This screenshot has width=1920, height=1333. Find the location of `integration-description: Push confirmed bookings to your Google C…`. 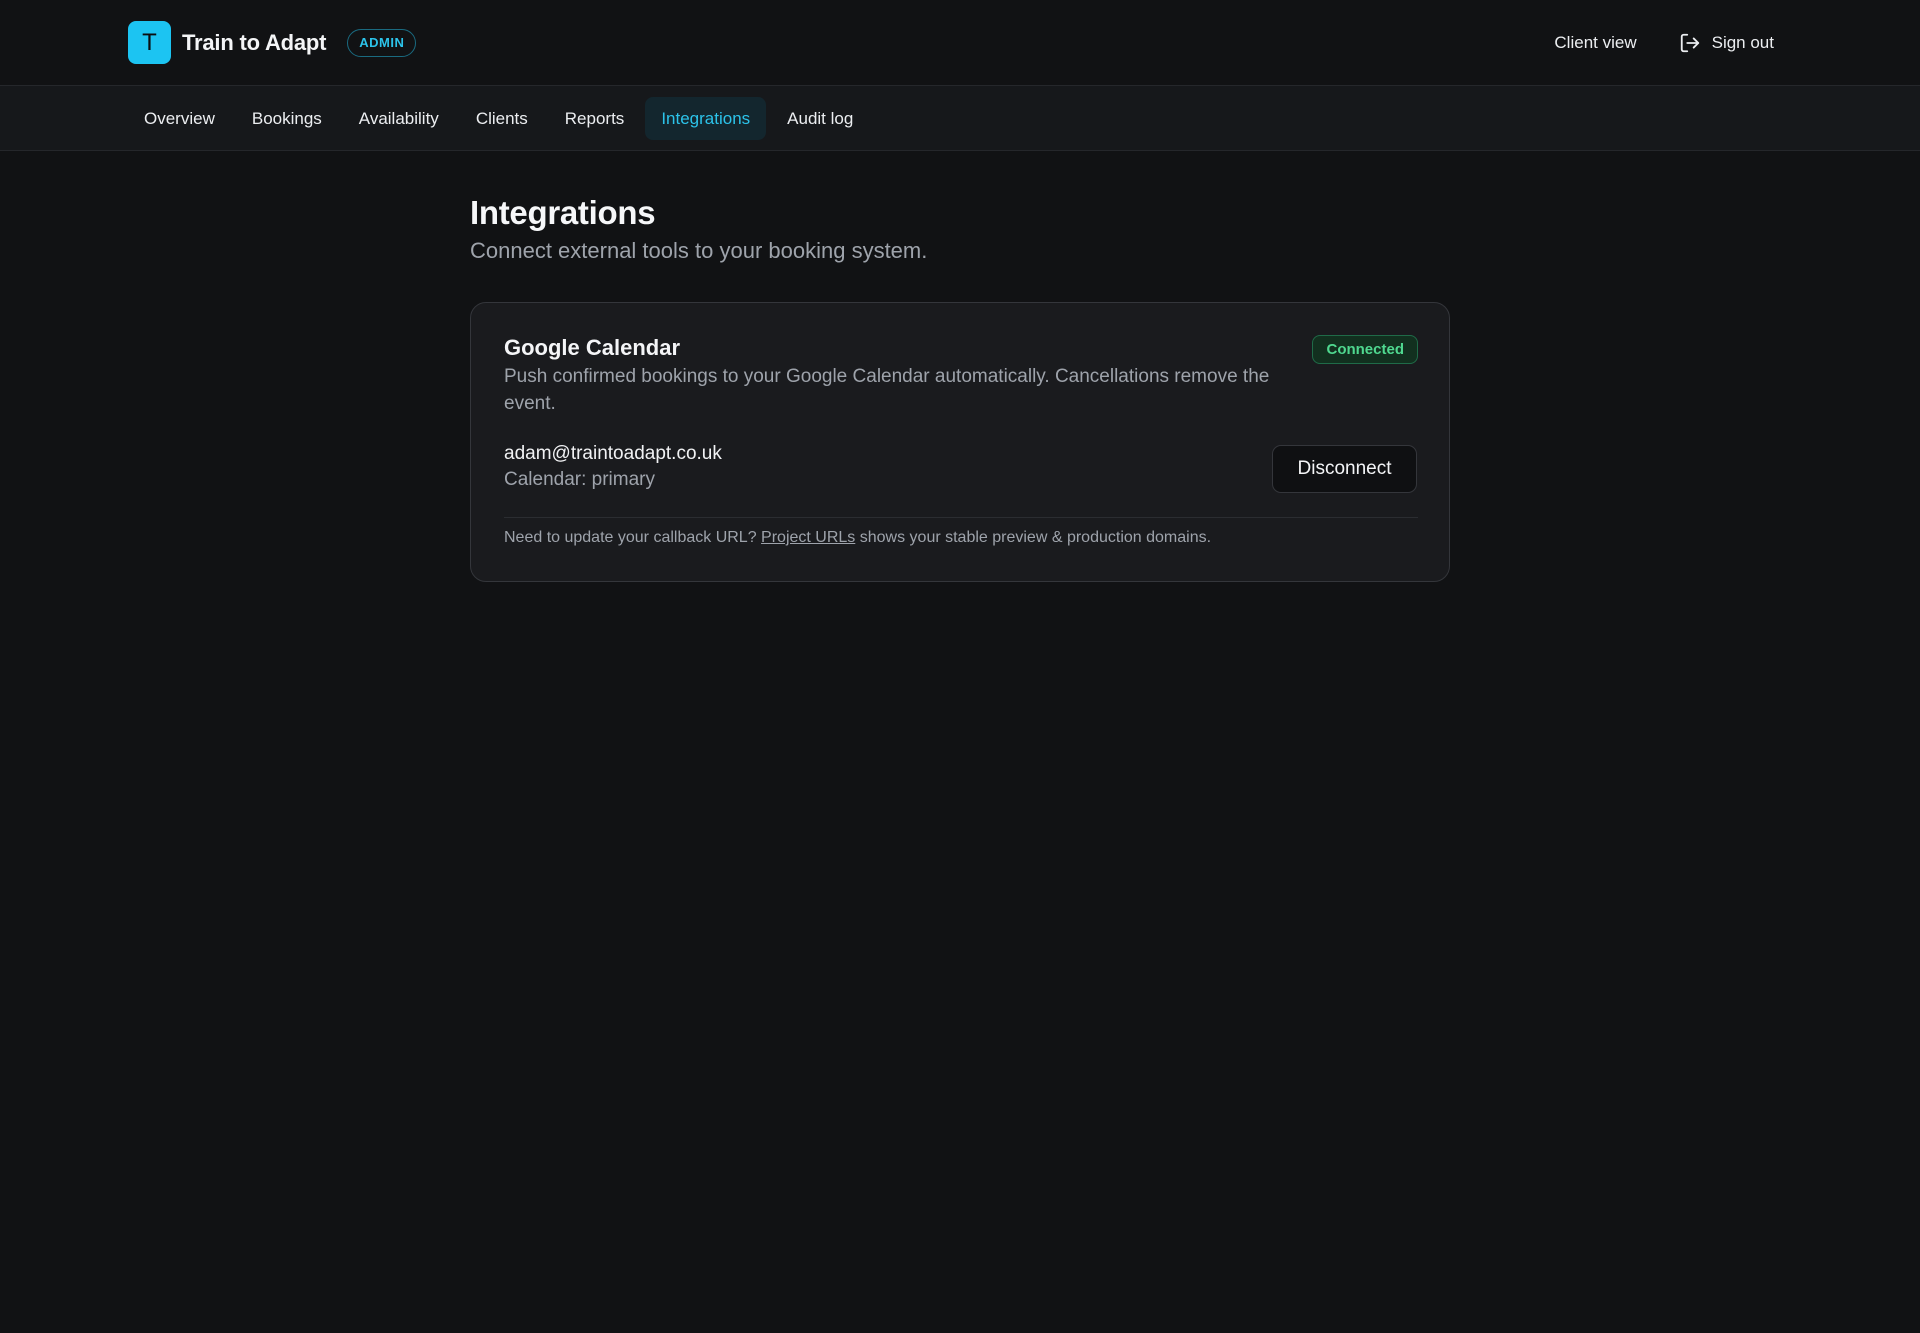

integration-description: Push confirmed bookings to your Google C… is located at coordinates (887, 390).